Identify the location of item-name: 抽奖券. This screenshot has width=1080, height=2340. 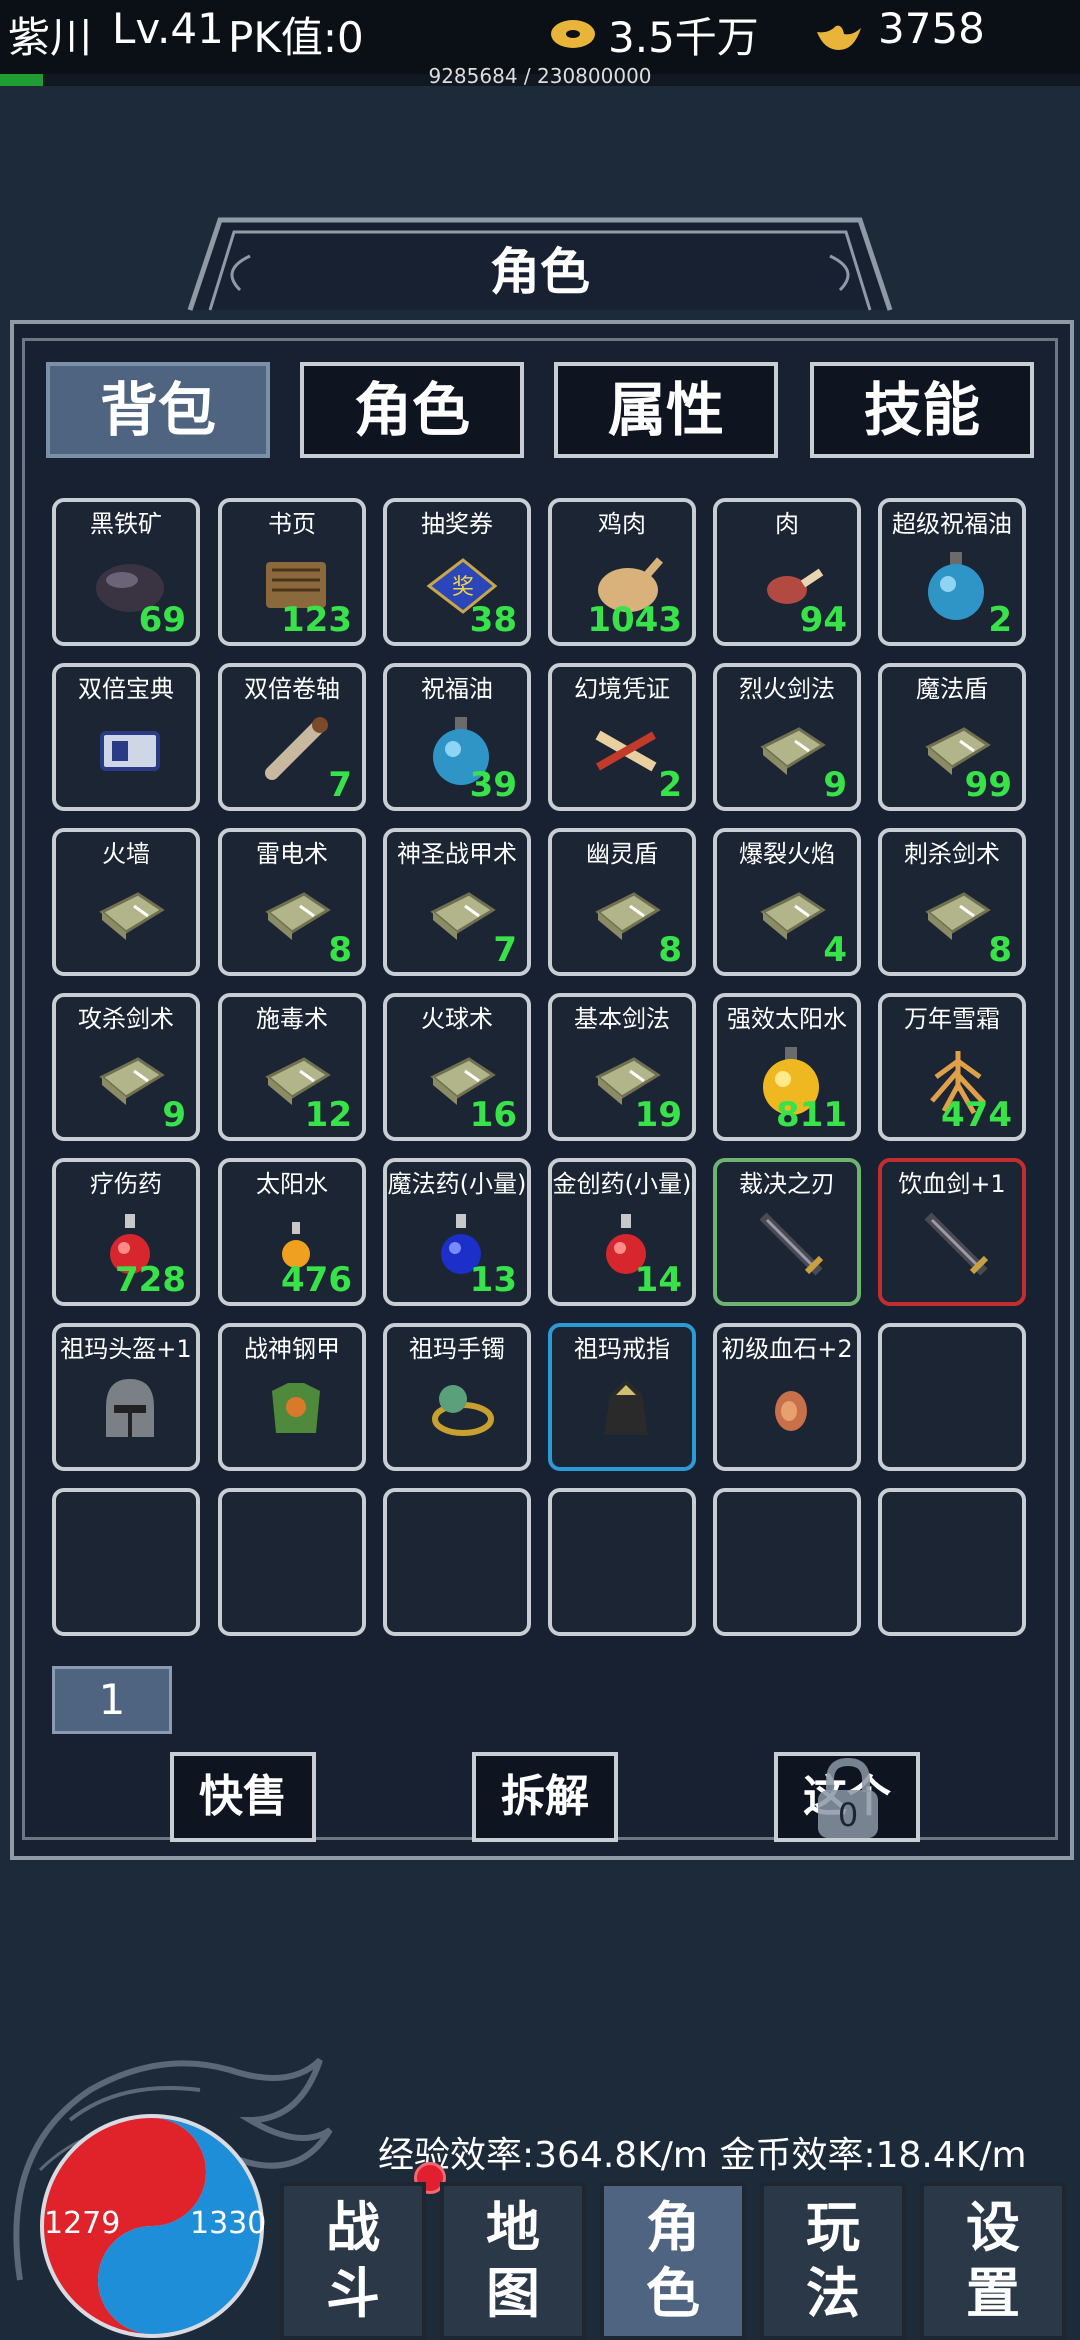
(457, 524).